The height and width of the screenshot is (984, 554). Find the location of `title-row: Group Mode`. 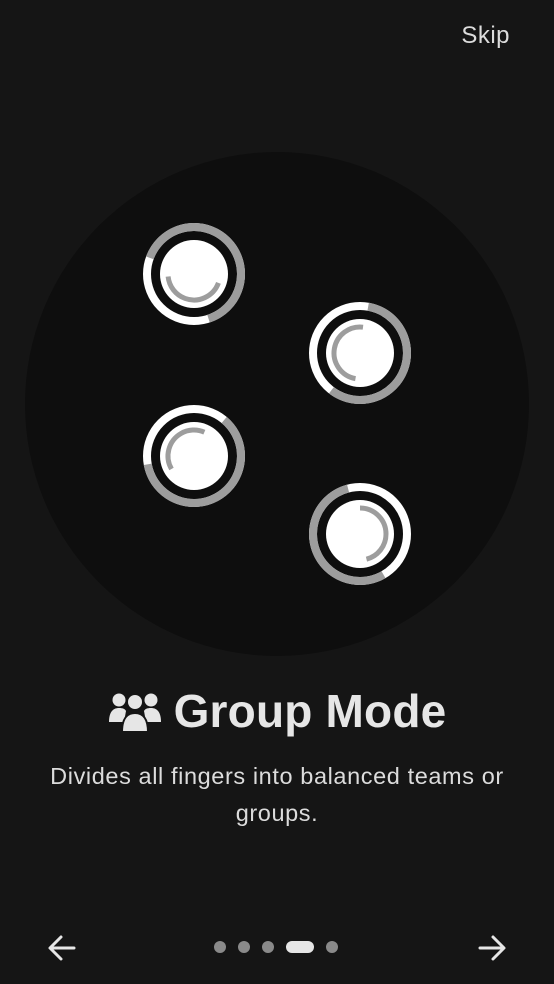

title-row: Group Mode is located at coordinates (277, 711).